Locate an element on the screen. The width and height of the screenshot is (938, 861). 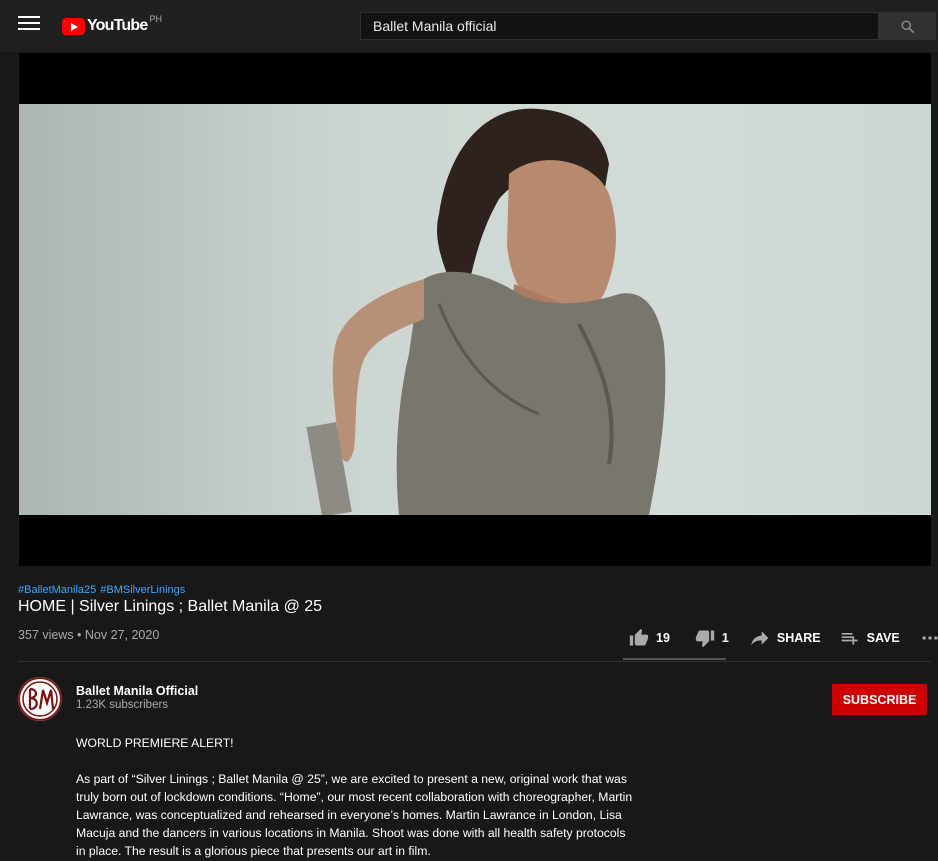
channel-name: Ballet Manila Official is located at coordinates (137, 691).